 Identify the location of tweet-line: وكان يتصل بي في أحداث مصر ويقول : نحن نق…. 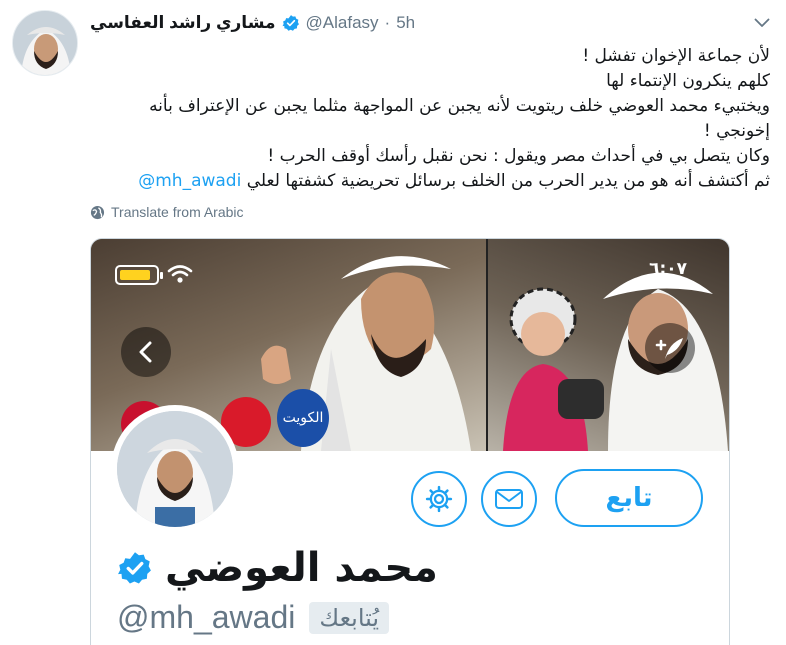
(518, 156).